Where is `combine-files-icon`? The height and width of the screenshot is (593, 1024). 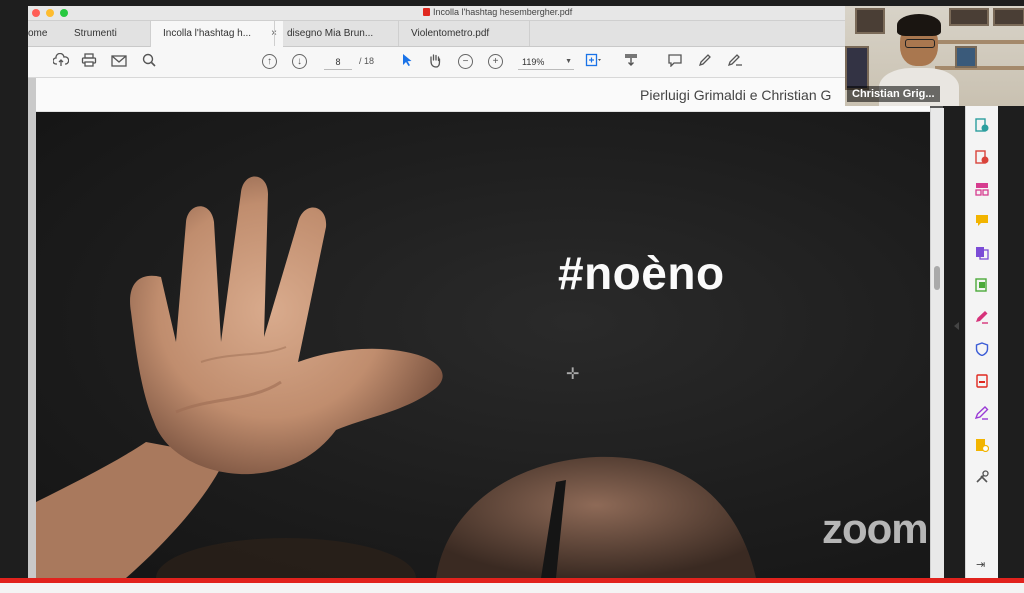 combine-files-icon is located at coordinates (982, 253).